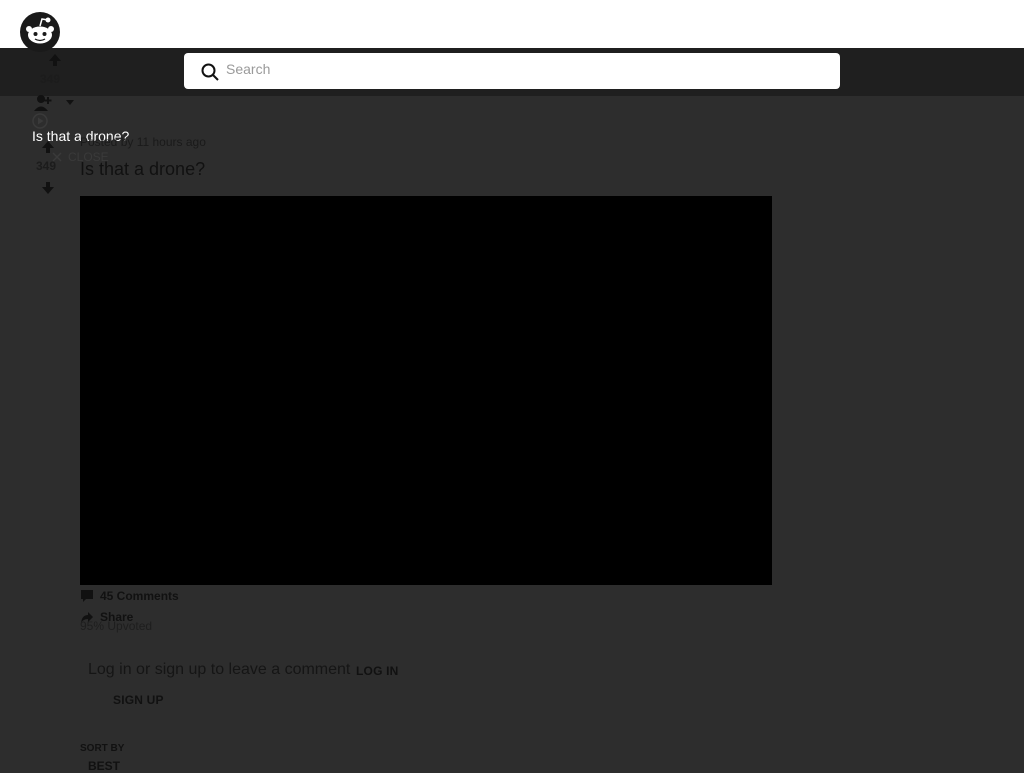  What do you see at coordinates (512, 24) in the screenshot?
I see `top-header` at bounding box center [512, 24].